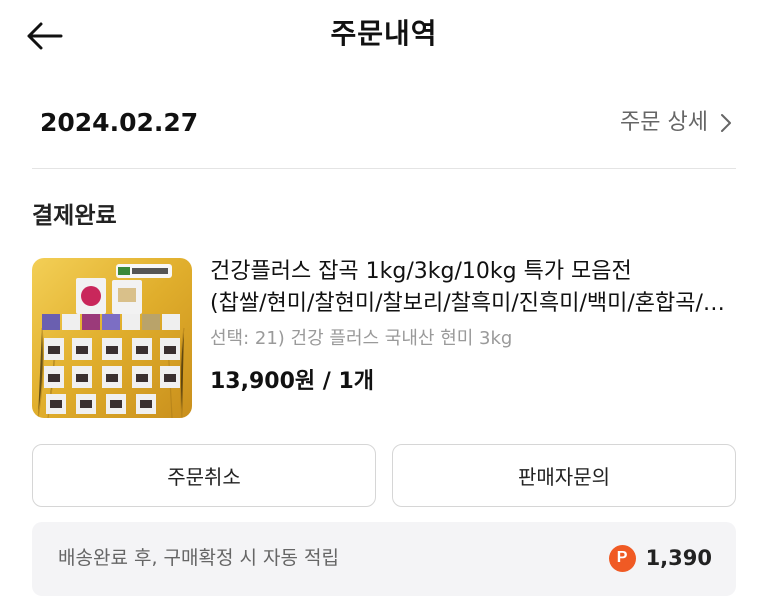 This screenshot has height=606, width=768. I want to click on divider, so click(384, 168).